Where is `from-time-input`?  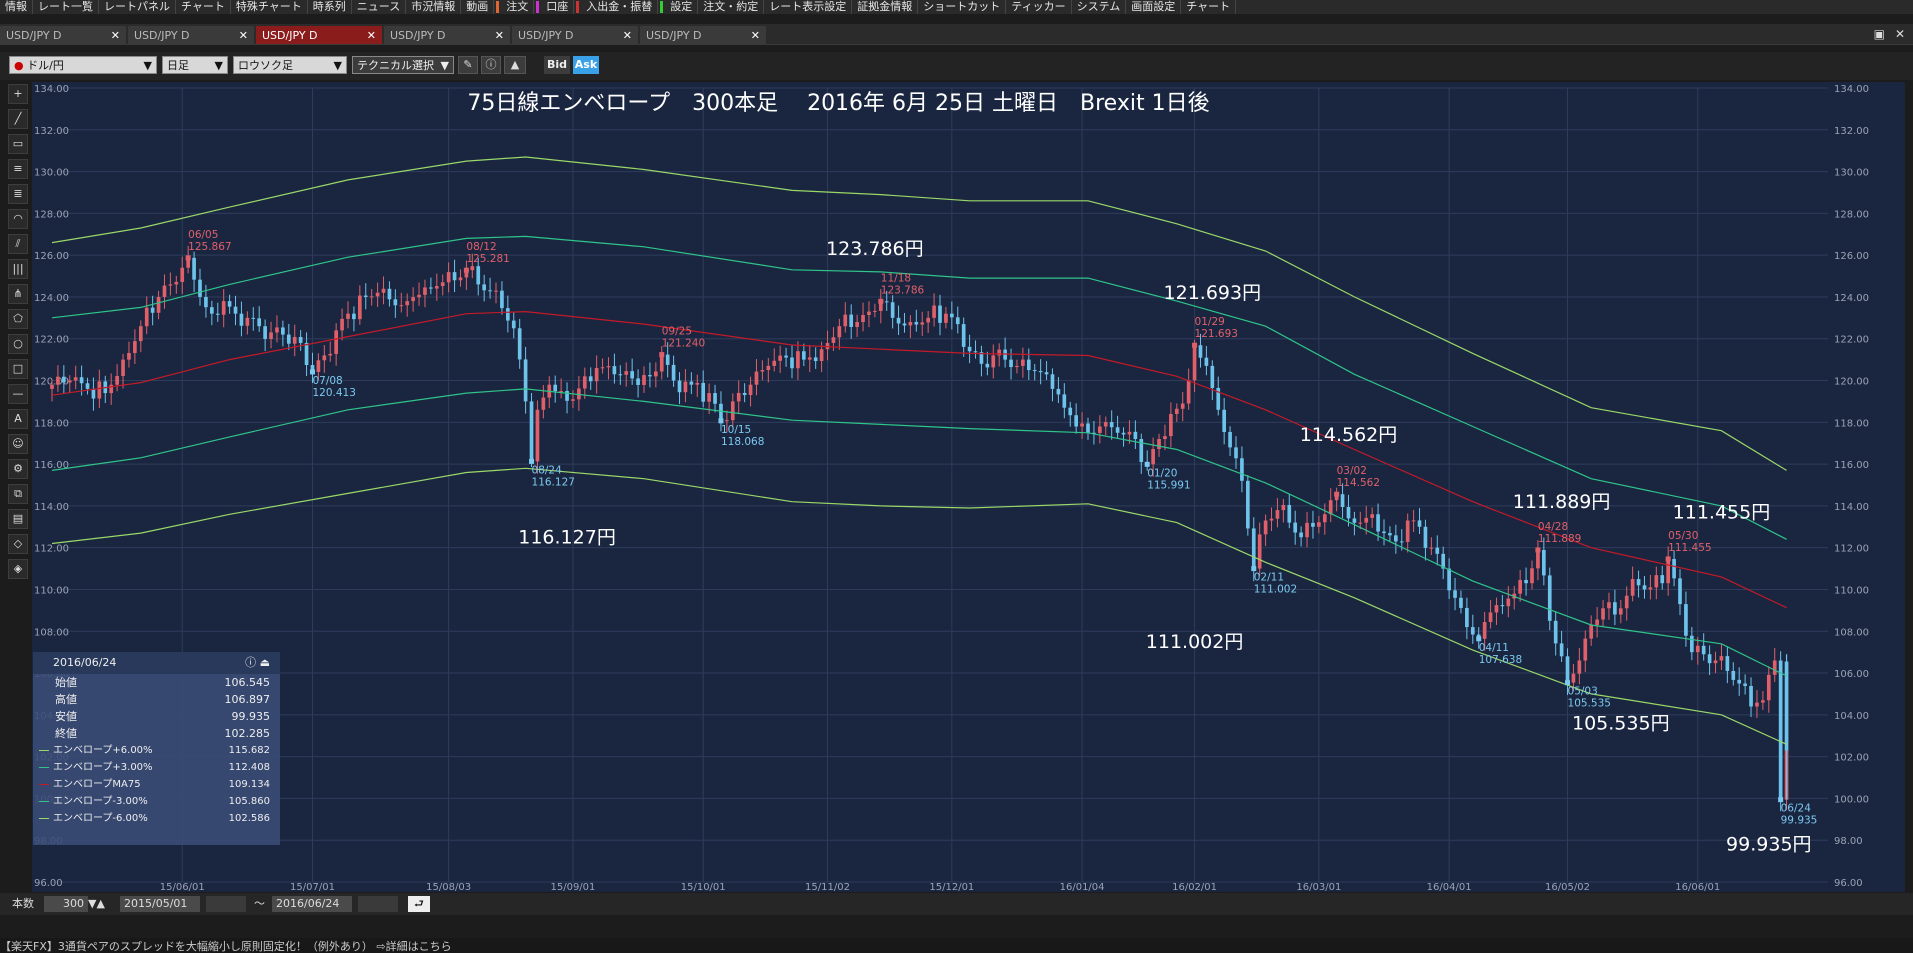 from-time-input is located at coordinates (226, 904).